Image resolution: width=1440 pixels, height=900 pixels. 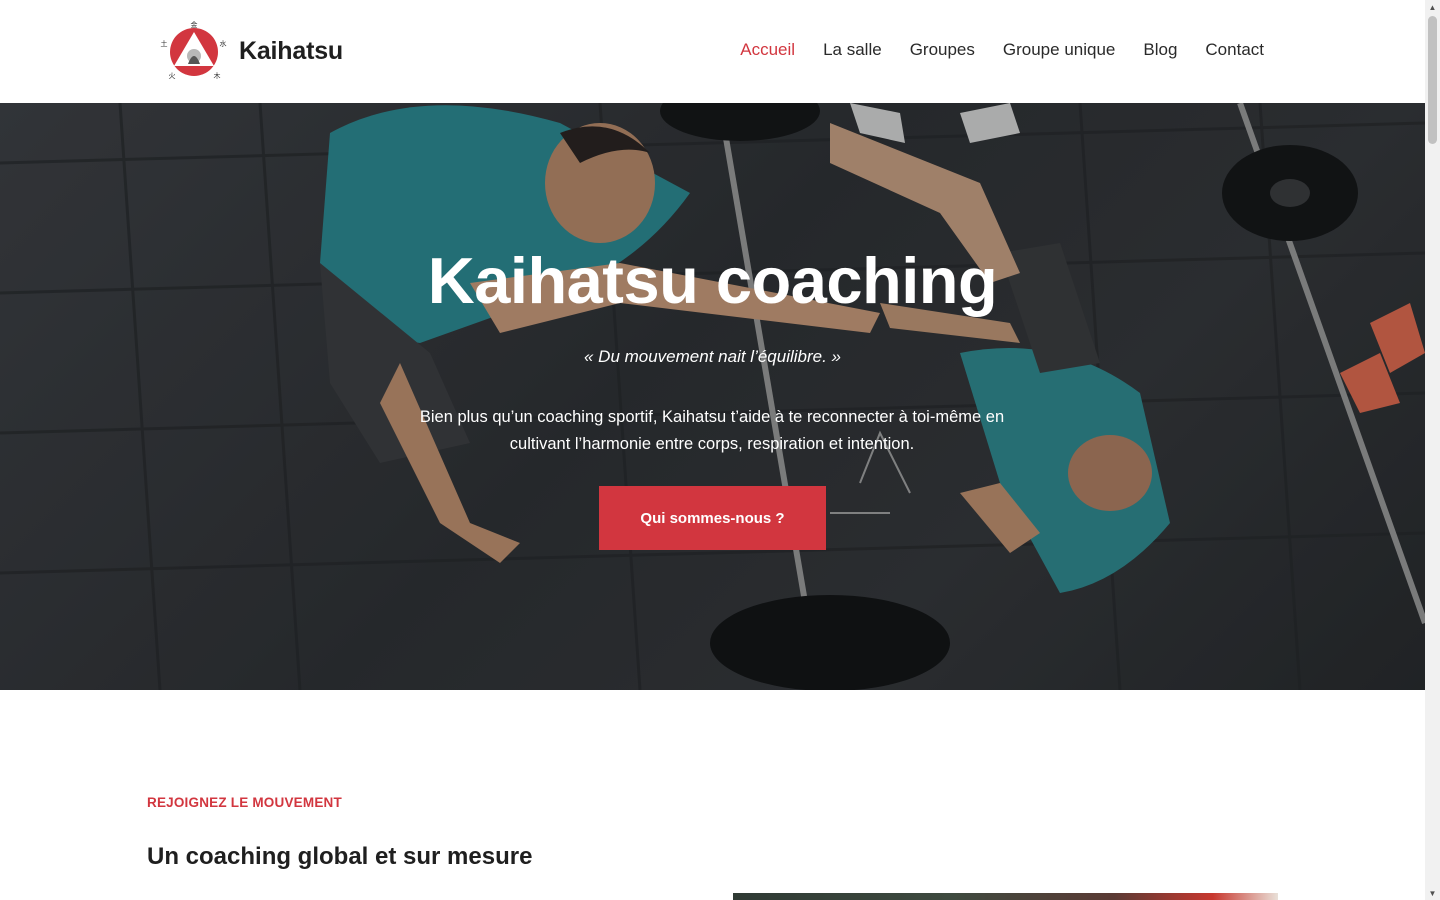 I want to click on nav-item-la-salle: La salle, so click(x=852, y=50).